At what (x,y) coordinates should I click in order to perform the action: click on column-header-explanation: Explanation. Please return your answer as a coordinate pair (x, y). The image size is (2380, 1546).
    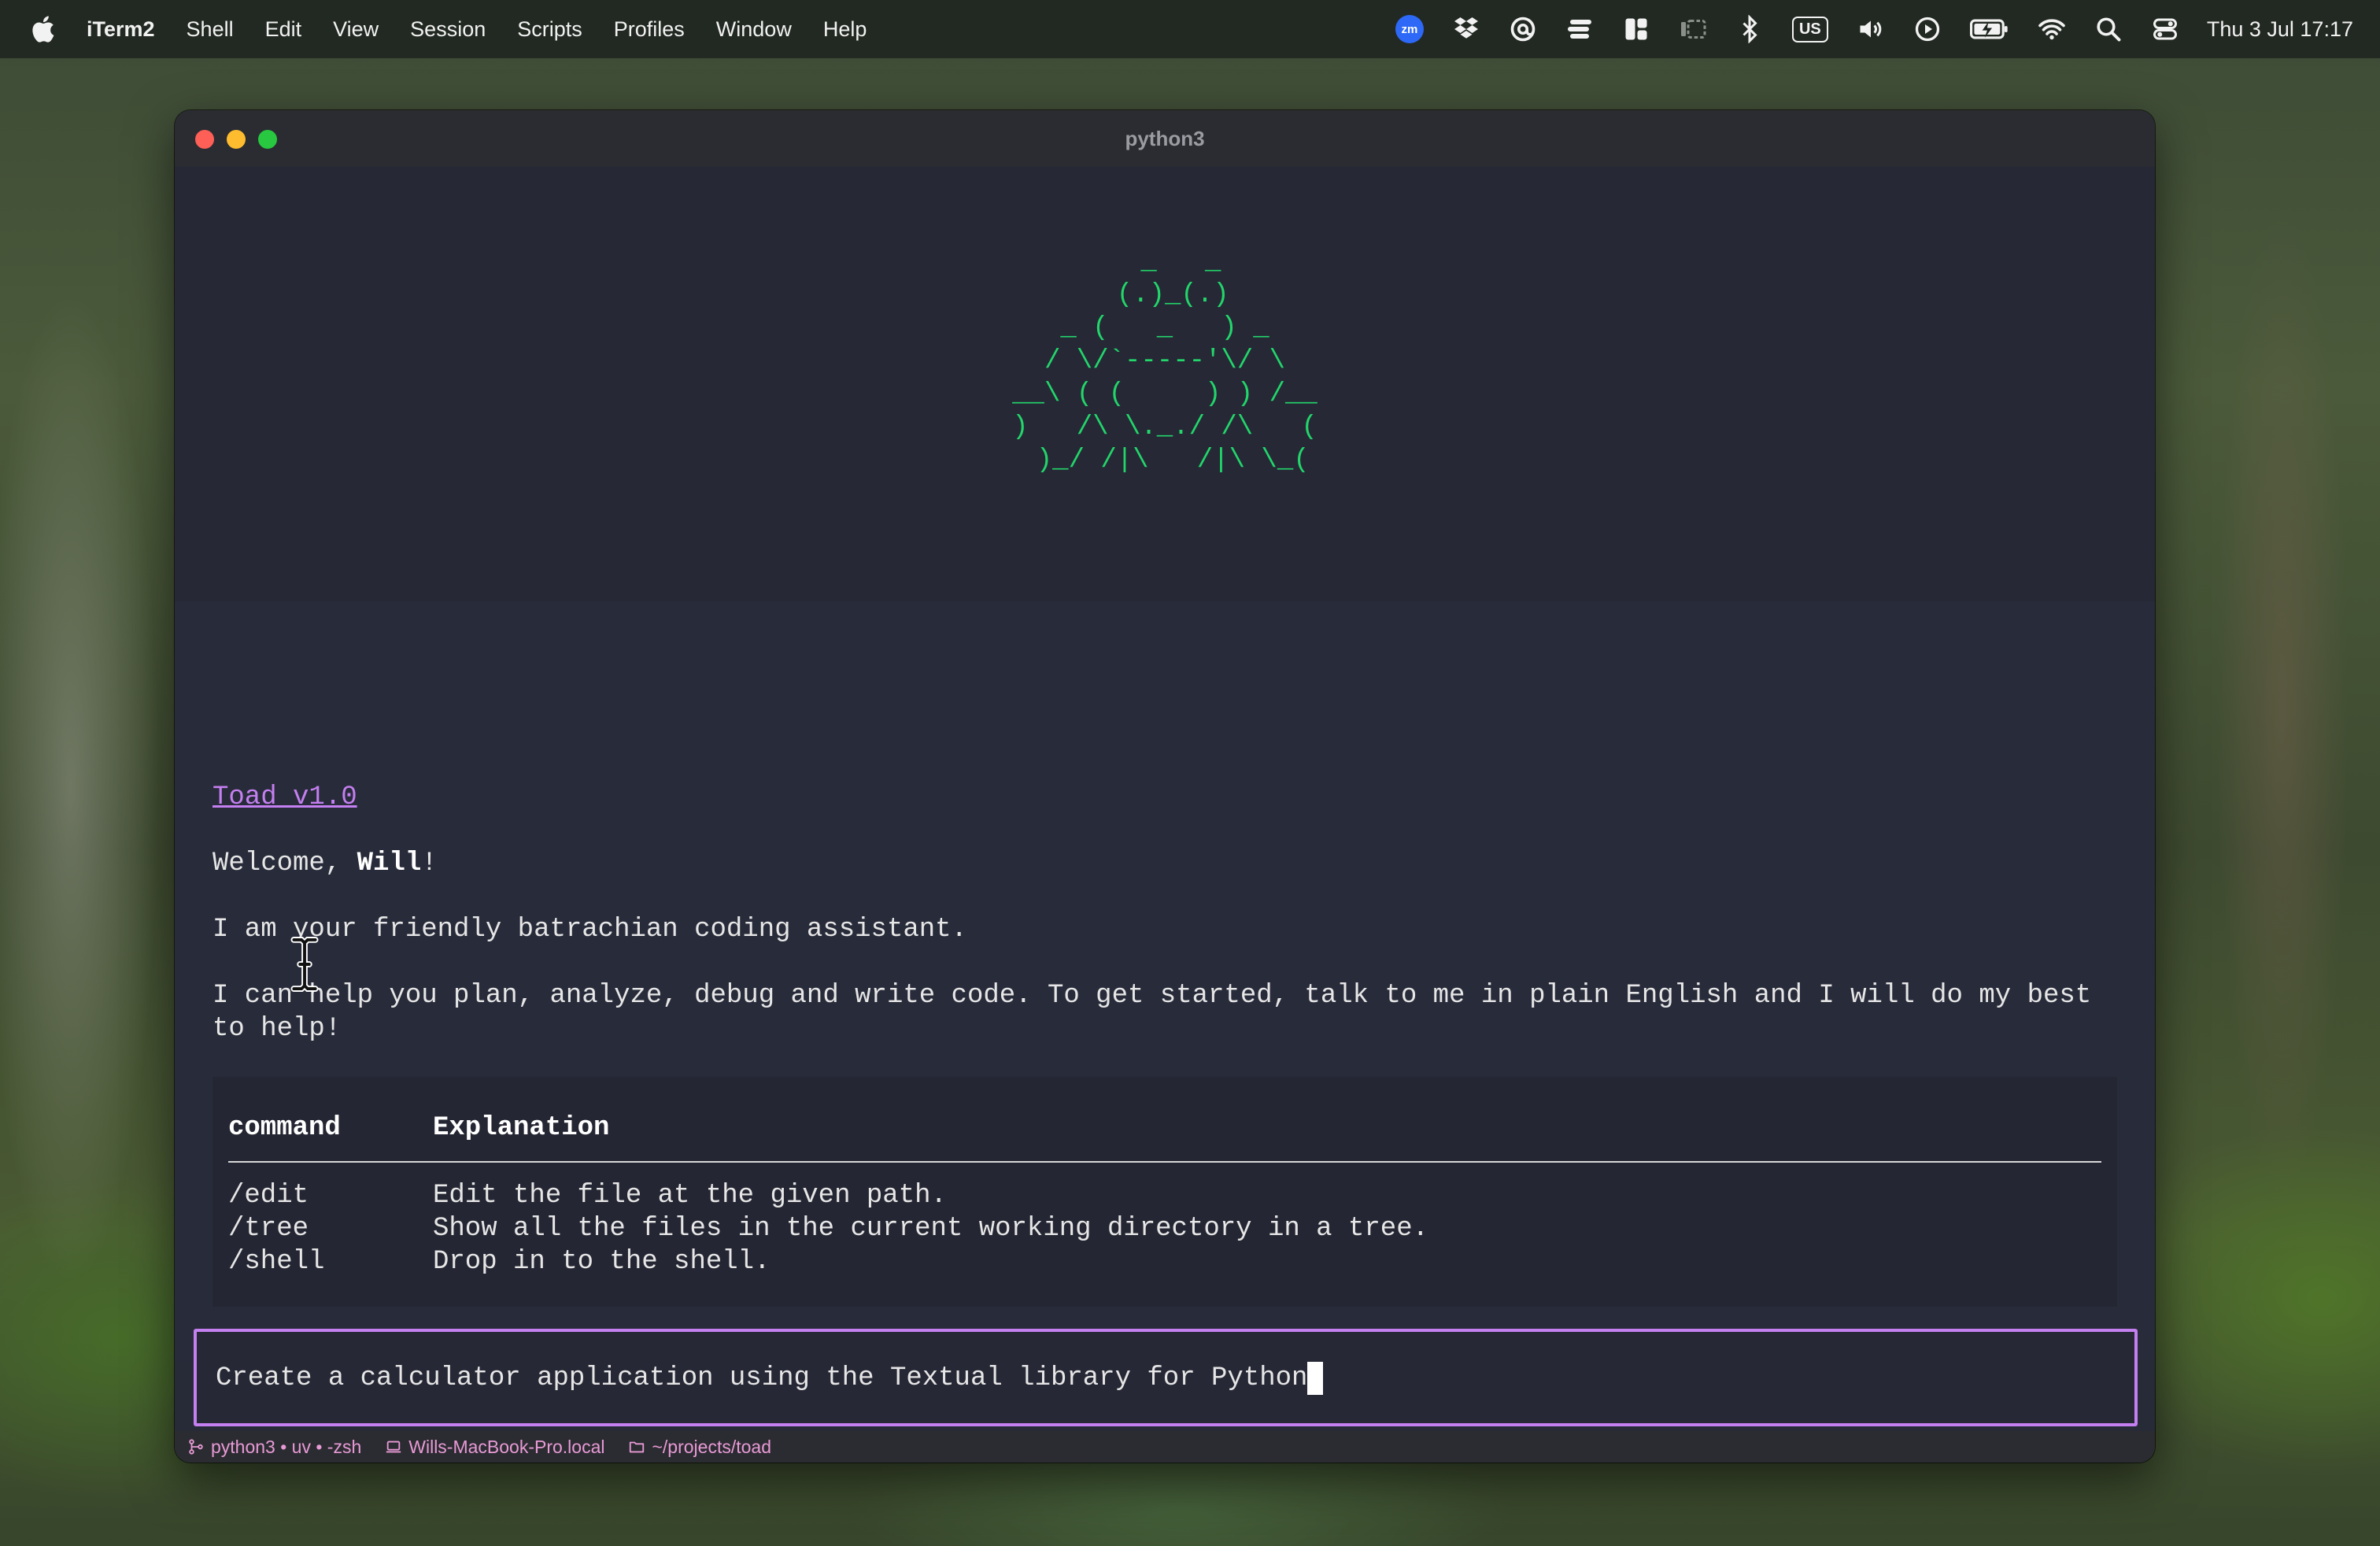
    Looking at the image, I should click on (521, 1128).